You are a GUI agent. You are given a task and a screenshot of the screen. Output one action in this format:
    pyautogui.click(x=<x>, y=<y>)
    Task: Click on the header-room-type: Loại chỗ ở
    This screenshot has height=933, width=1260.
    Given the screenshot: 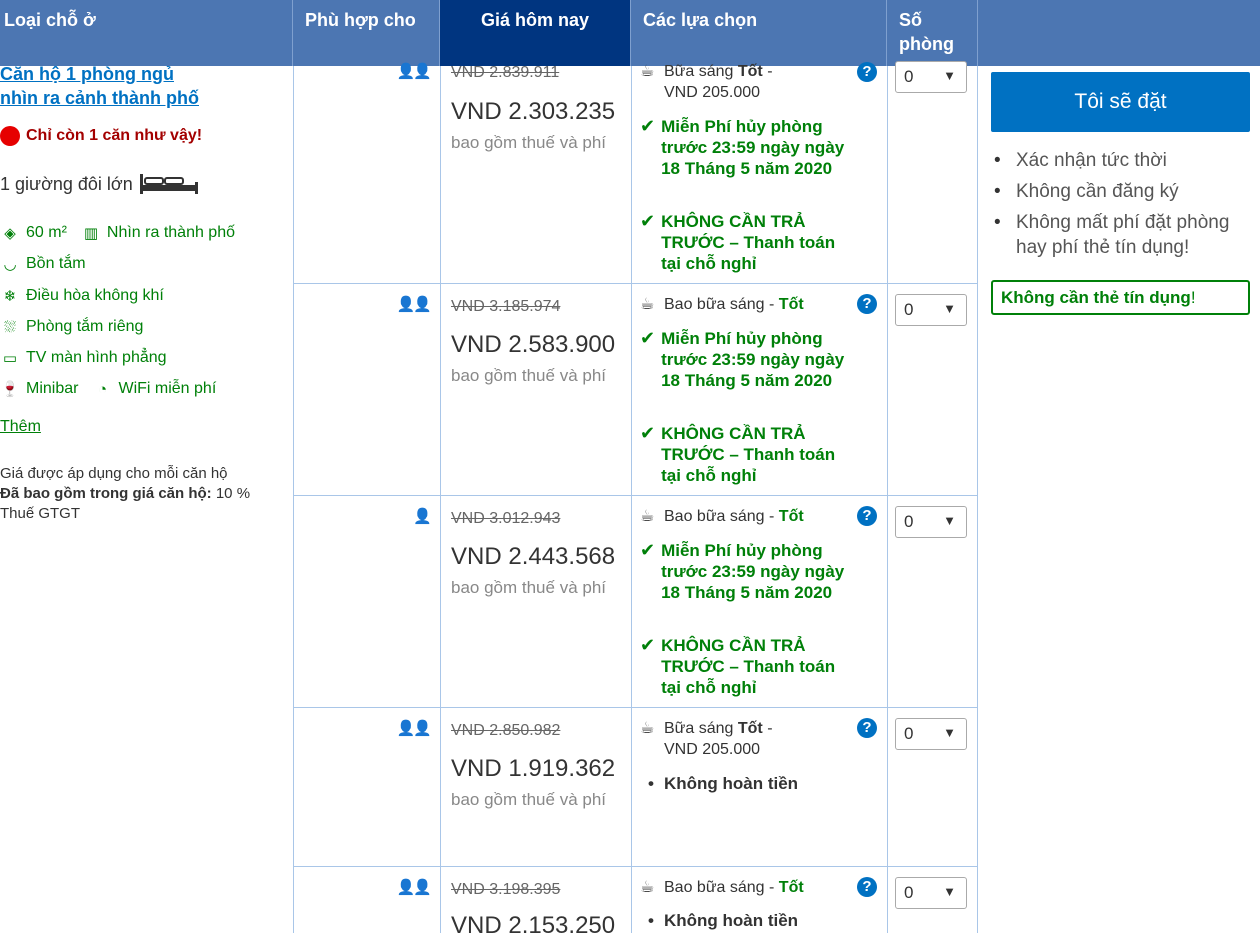 What is the action you would take?
    pyautogui.click(x=146, y=33)
    